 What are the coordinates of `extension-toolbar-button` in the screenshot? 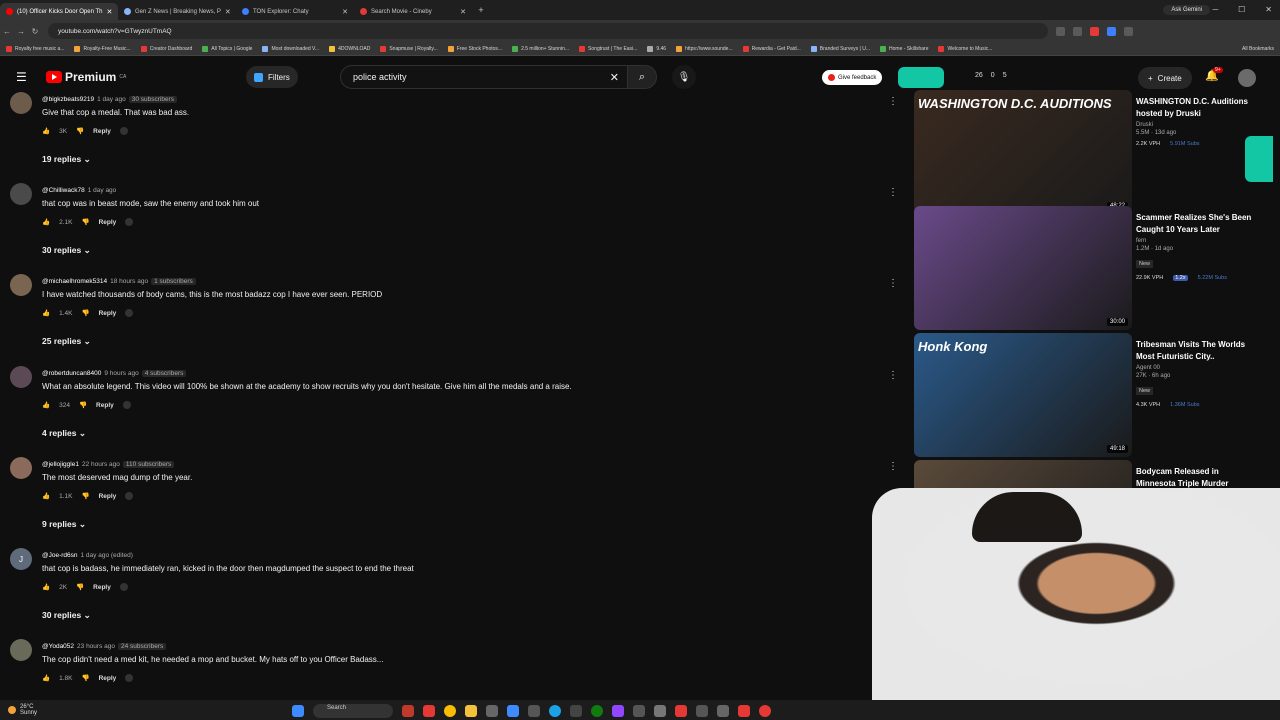 It's located at (921, 77).